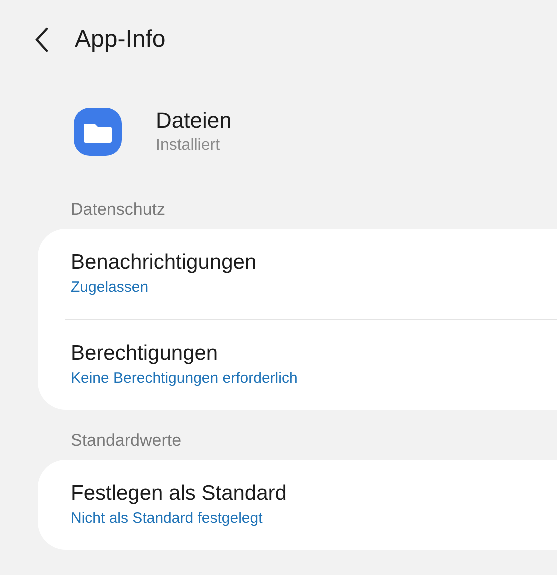  What do you see at coordinates (167, 519) in the screenshot?
I see `setting-subtitle: Nicht als Standard festgelegt` at bounding box center [167, 519].